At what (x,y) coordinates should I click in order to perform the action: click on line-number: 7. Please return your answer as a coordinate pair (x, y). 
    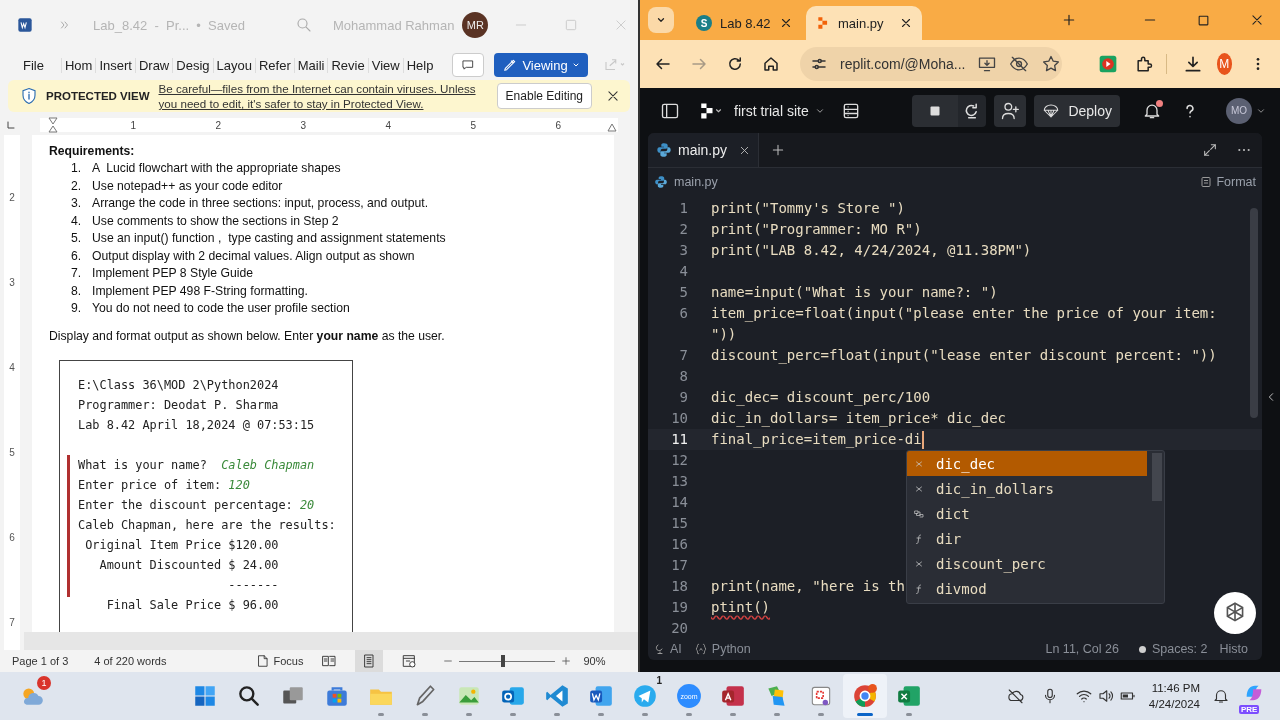
    Looking at the image, I should click on (683, 355).